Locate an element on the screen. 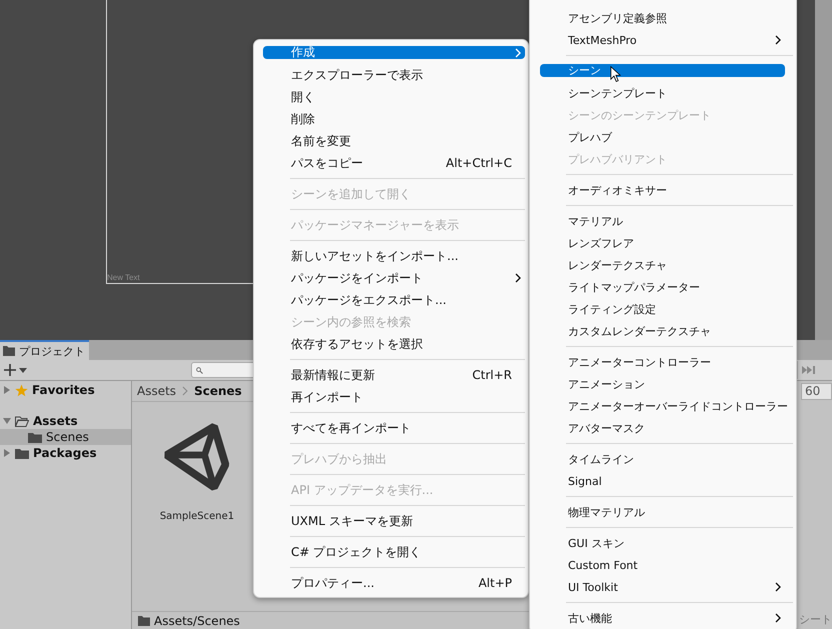 This screenshot has height=629, width=832. menu-item: 名前を変更 is located at coordinates (394, 141).